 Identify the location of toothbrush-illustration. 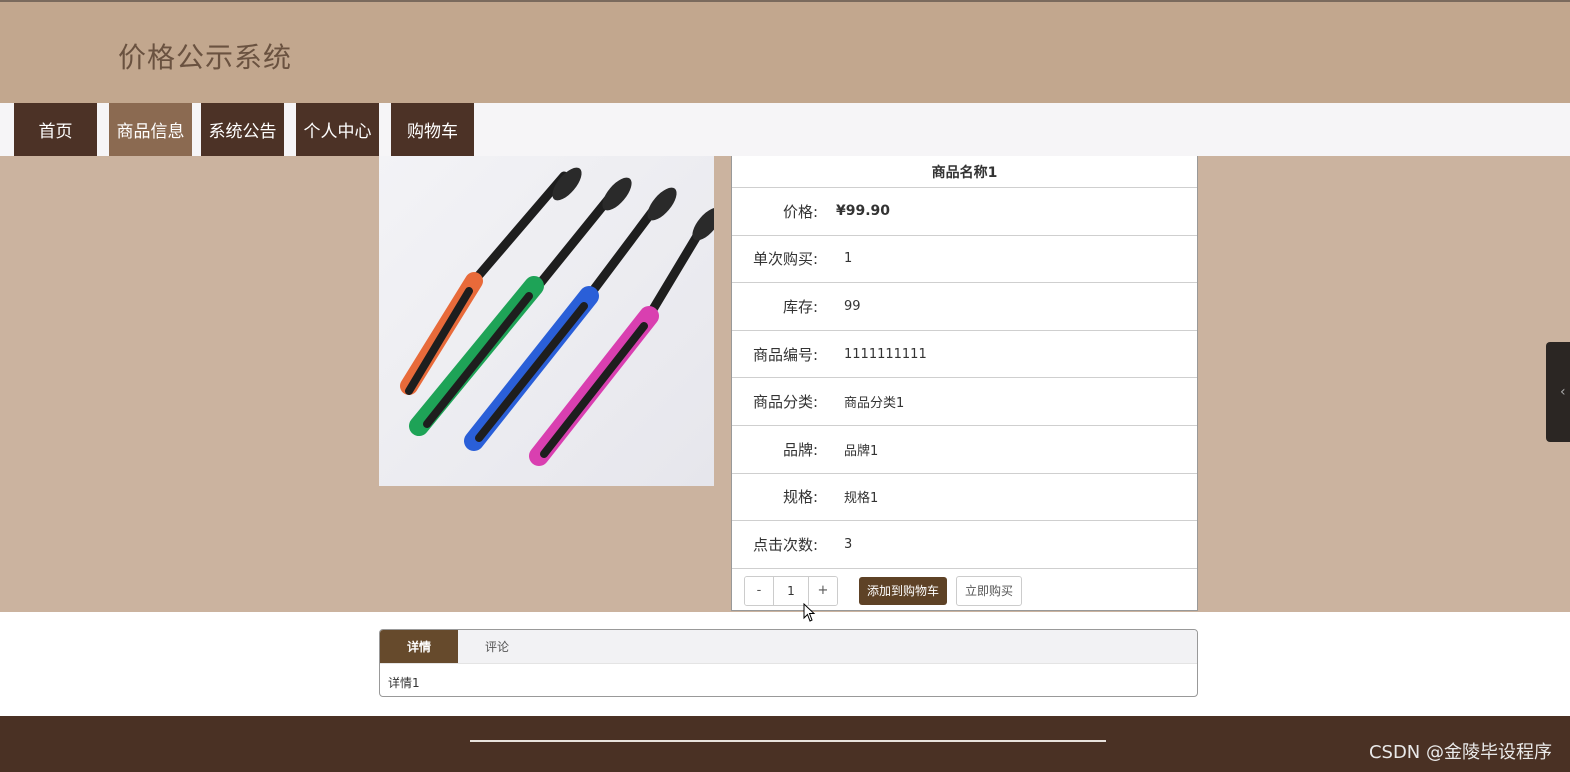
(557, 316).